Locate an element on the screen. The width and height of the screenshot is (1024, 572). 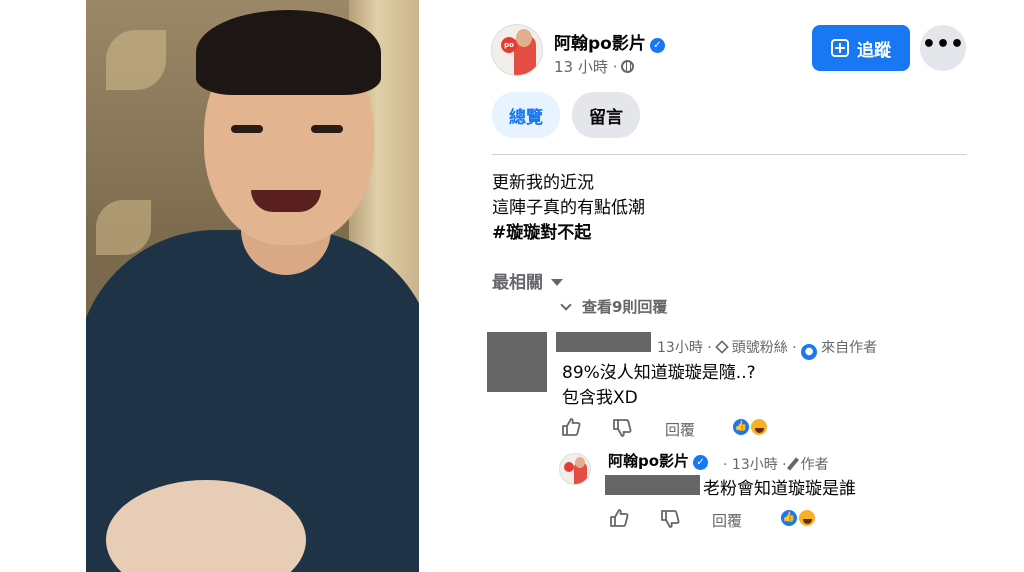
page-avatar: po is located at coordinates (517, 50).